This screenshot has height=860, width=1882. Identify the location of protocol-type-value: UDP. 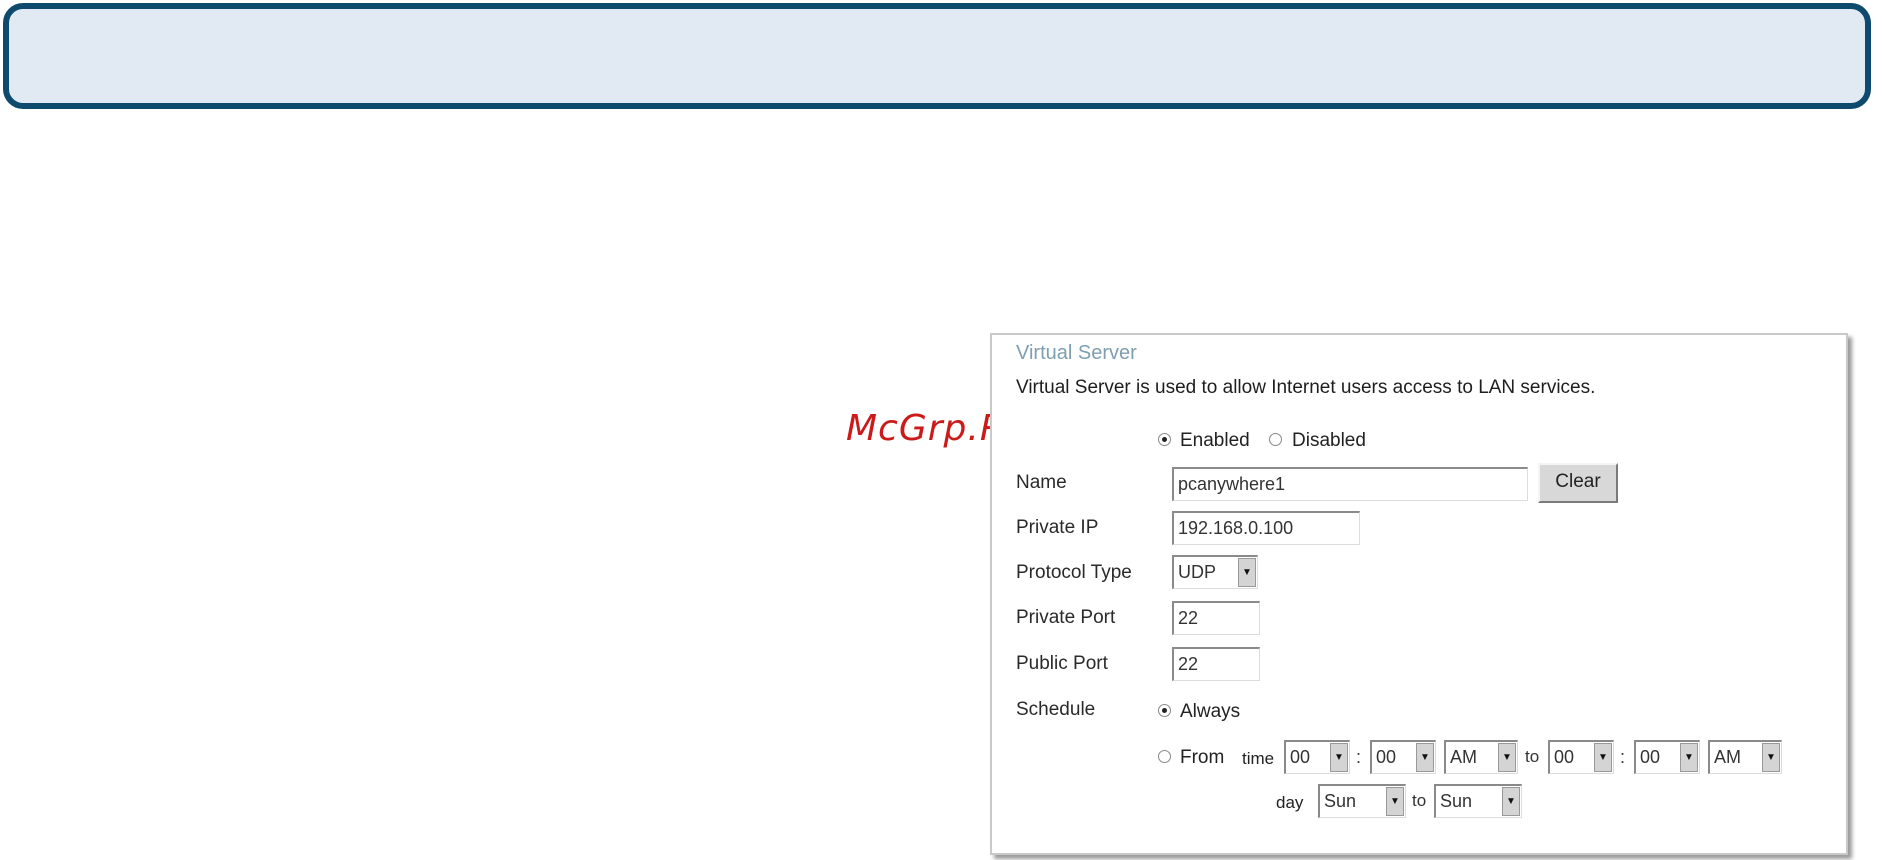
(1197, 572).